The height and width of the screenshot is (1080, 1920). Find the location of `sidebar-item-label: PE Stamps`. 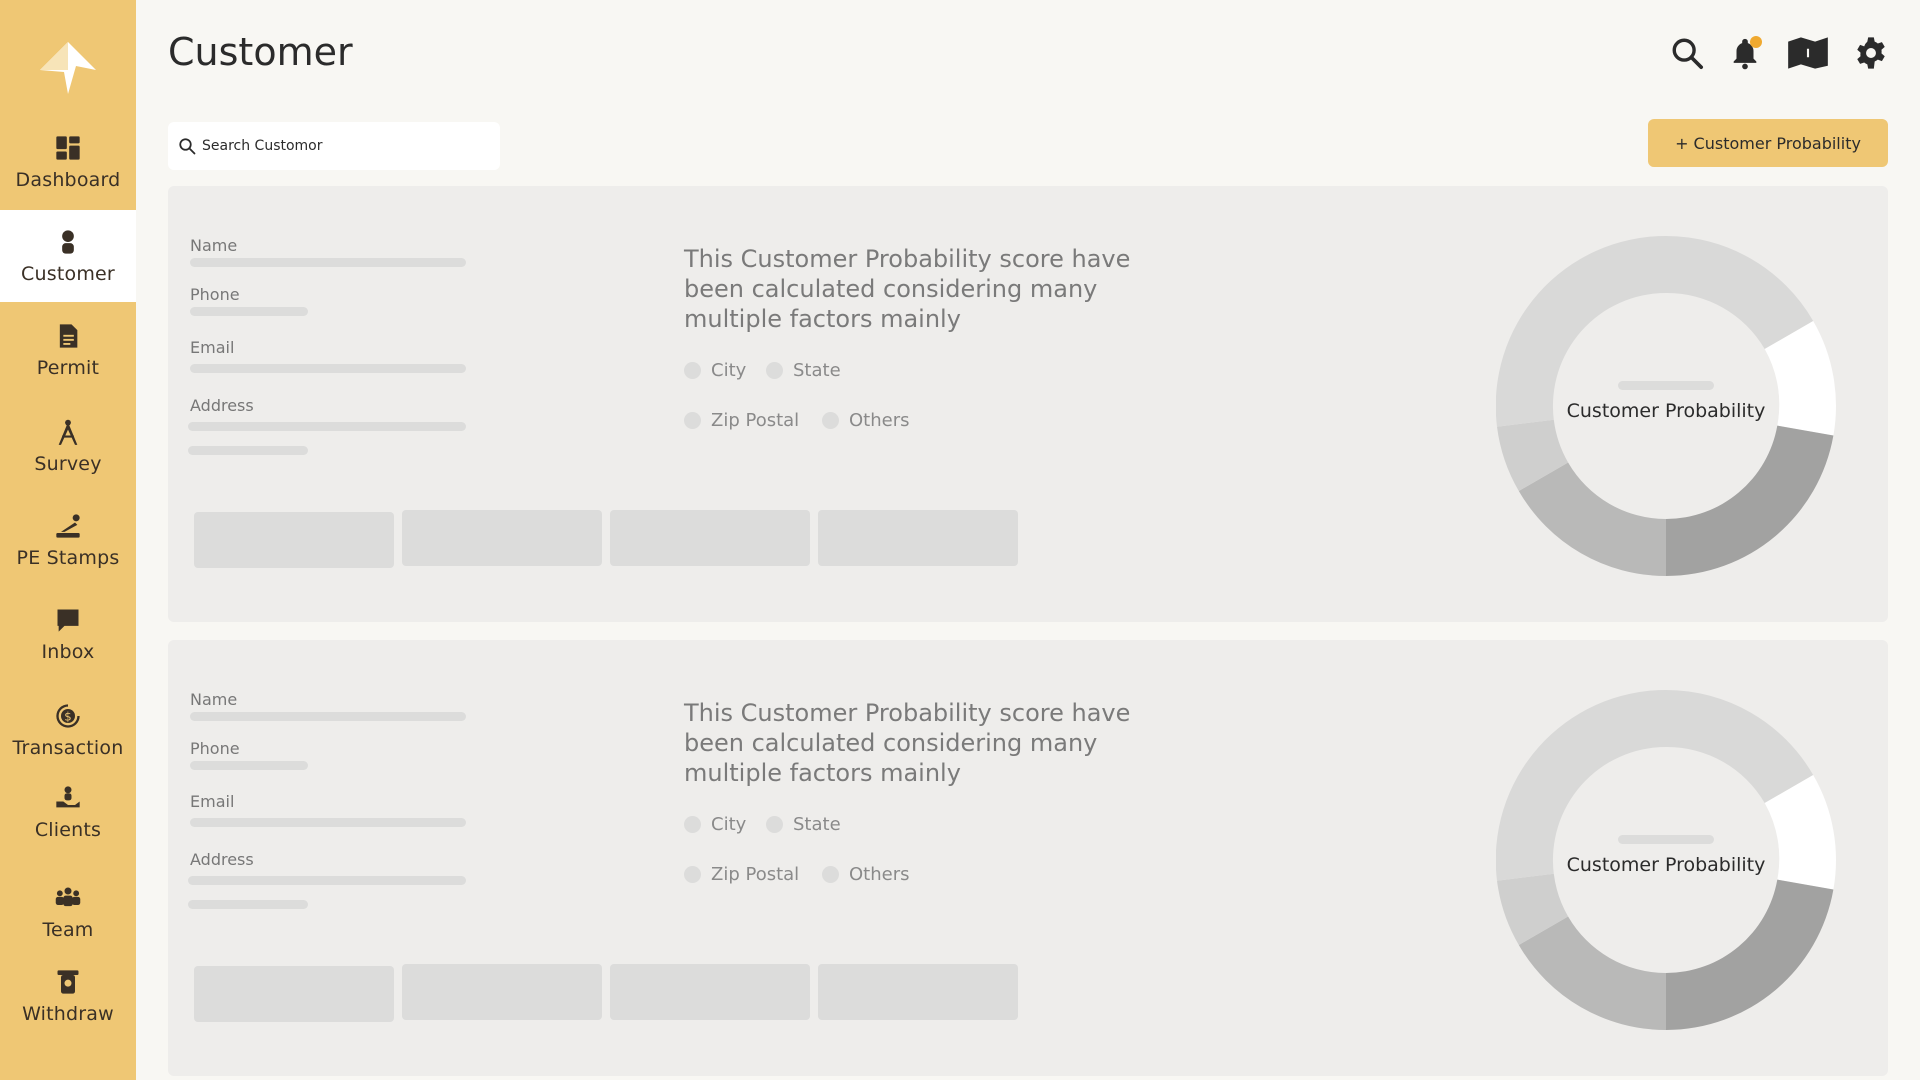

sidebar-item-label: PE Stamps is located at coordinates (68, 558).